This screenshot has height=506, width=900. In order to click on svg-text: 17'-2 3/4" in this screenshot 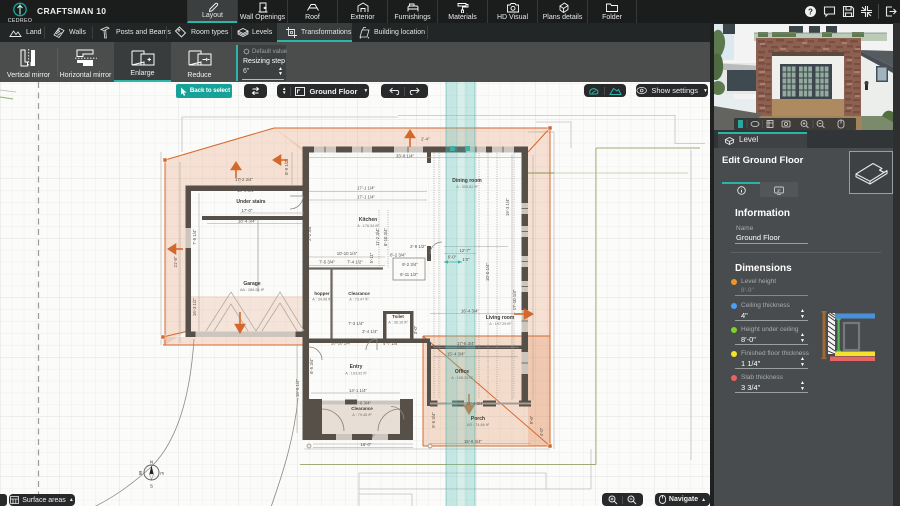, I will do `click(244, 179)`.